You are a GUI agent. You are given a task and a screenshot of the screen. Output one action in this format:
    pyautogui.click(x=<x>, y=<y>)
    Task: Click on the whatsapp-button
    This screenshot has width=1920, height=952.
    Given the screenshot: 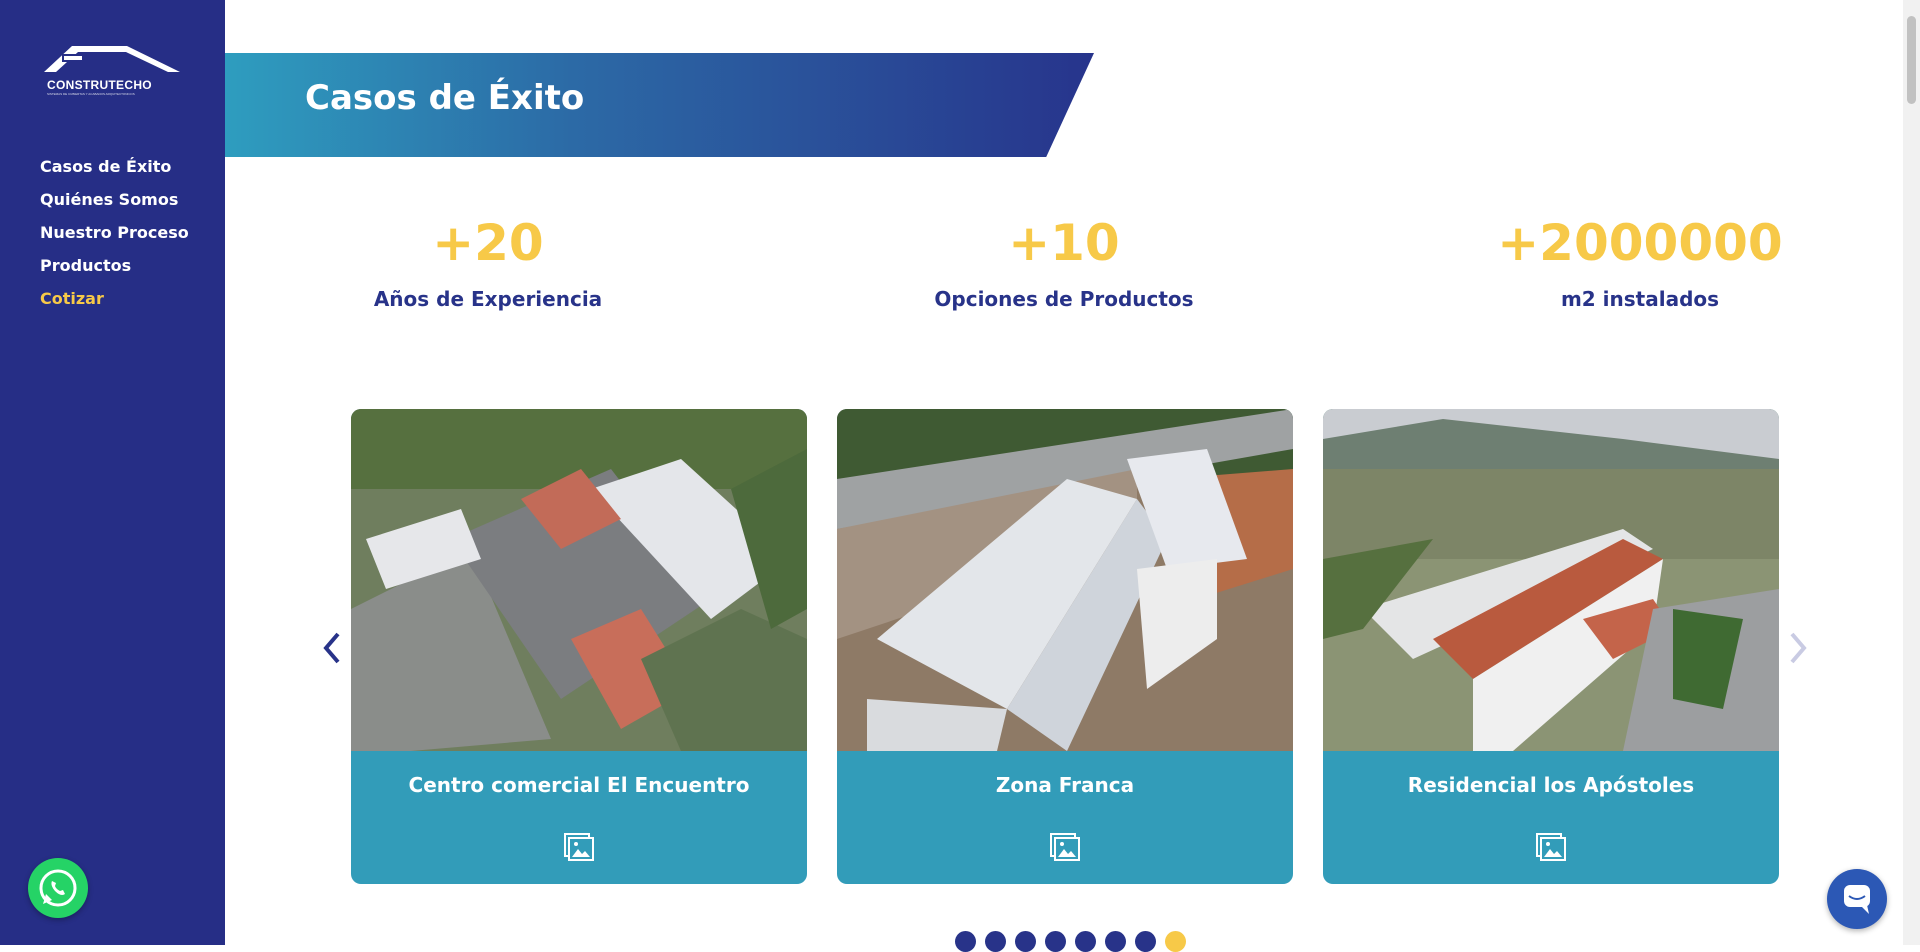 What is the action you would take?
    pyautogui.click(x=58, y=888)
    